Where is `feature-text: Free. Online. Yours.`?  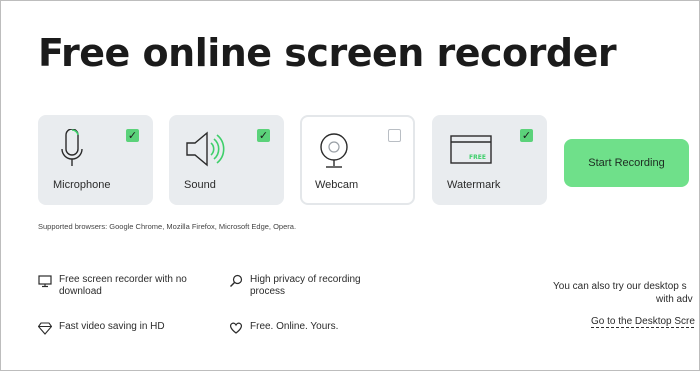
feature-text: Free. Online. Yours. is located at coordinates (294, 326).